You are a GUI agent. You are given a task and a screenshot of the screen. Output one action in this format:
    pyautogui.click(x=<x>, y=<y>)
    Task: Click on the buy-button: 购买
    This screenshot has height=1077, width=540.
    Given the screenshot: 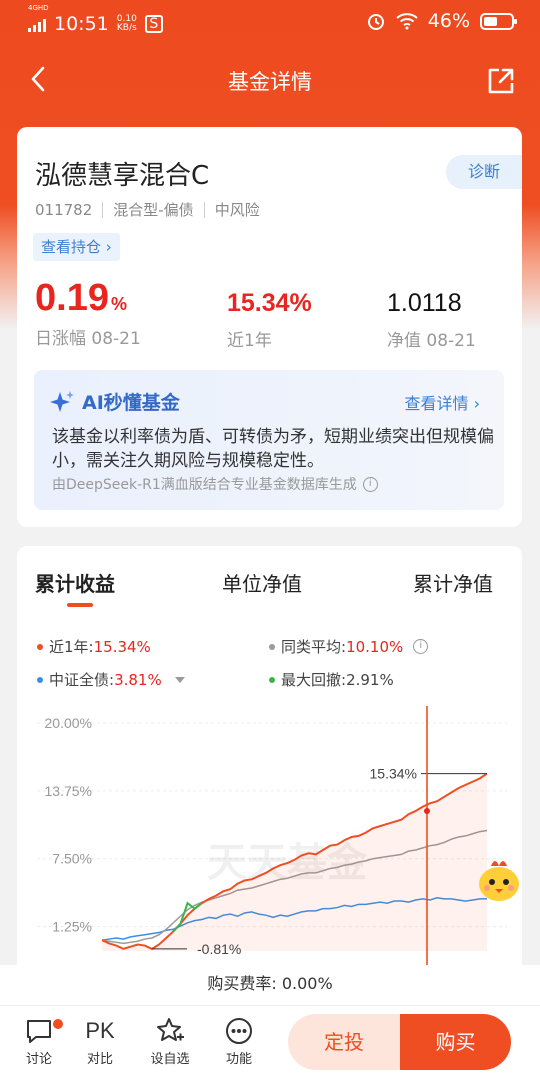 What is the action you would take?
    pyautogui.click(x=455, y=1042)
    